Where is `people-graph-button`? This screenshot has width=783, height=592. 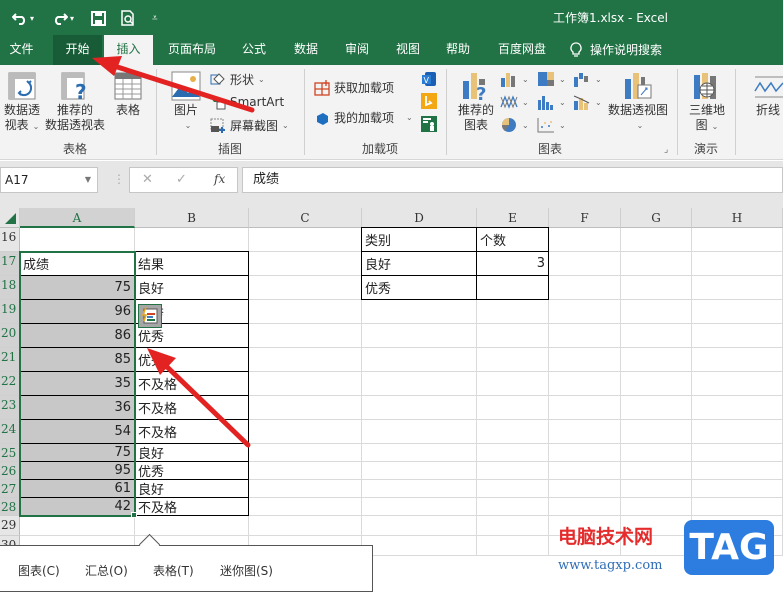 people-graph-button is located at coordinates (429, 126).